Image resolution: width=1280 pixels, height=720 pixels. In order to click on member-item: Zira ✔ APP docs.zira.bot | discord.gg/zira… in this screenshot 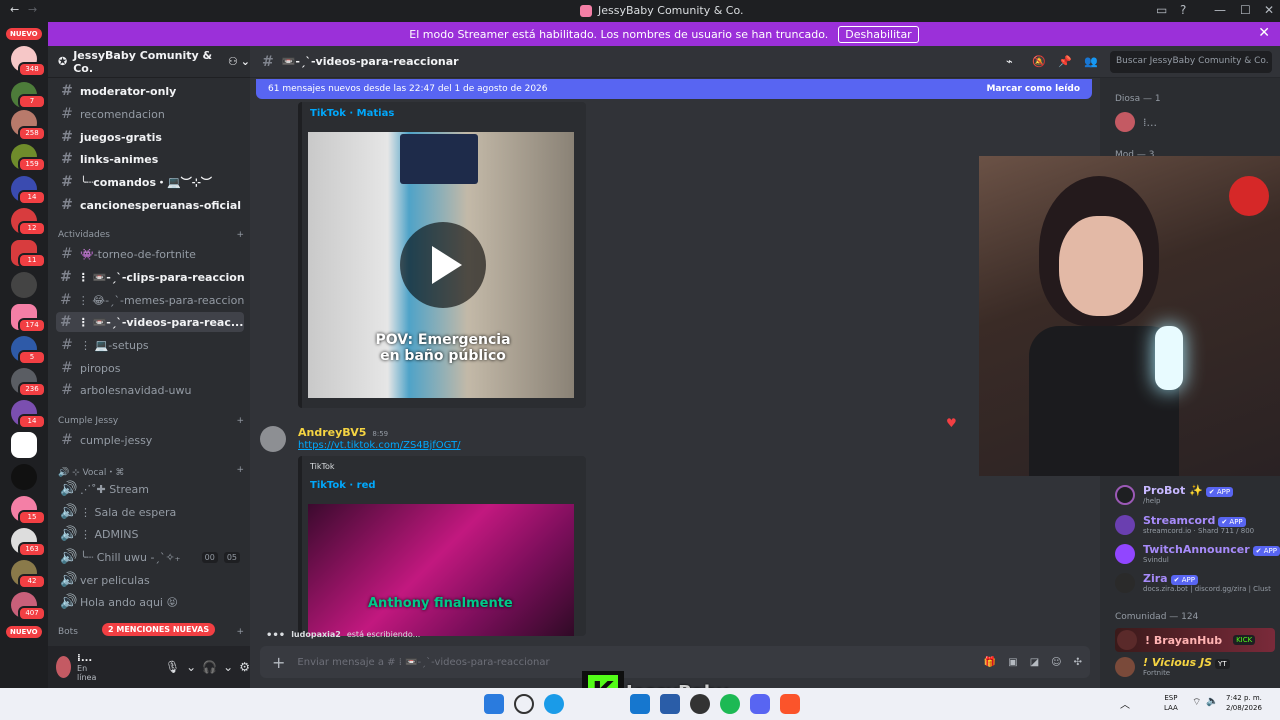, I will do `click(1193, 582)`.